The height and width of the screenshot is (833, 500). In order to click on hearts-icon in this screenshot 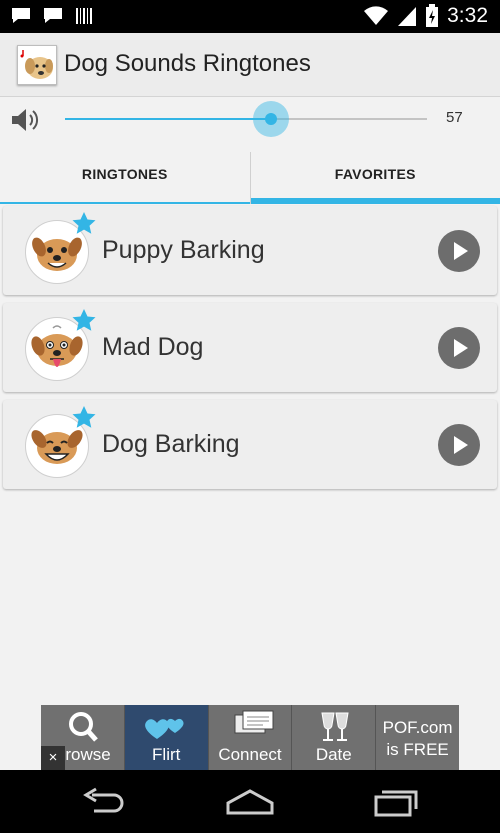, I will do `click(164, 728)`.